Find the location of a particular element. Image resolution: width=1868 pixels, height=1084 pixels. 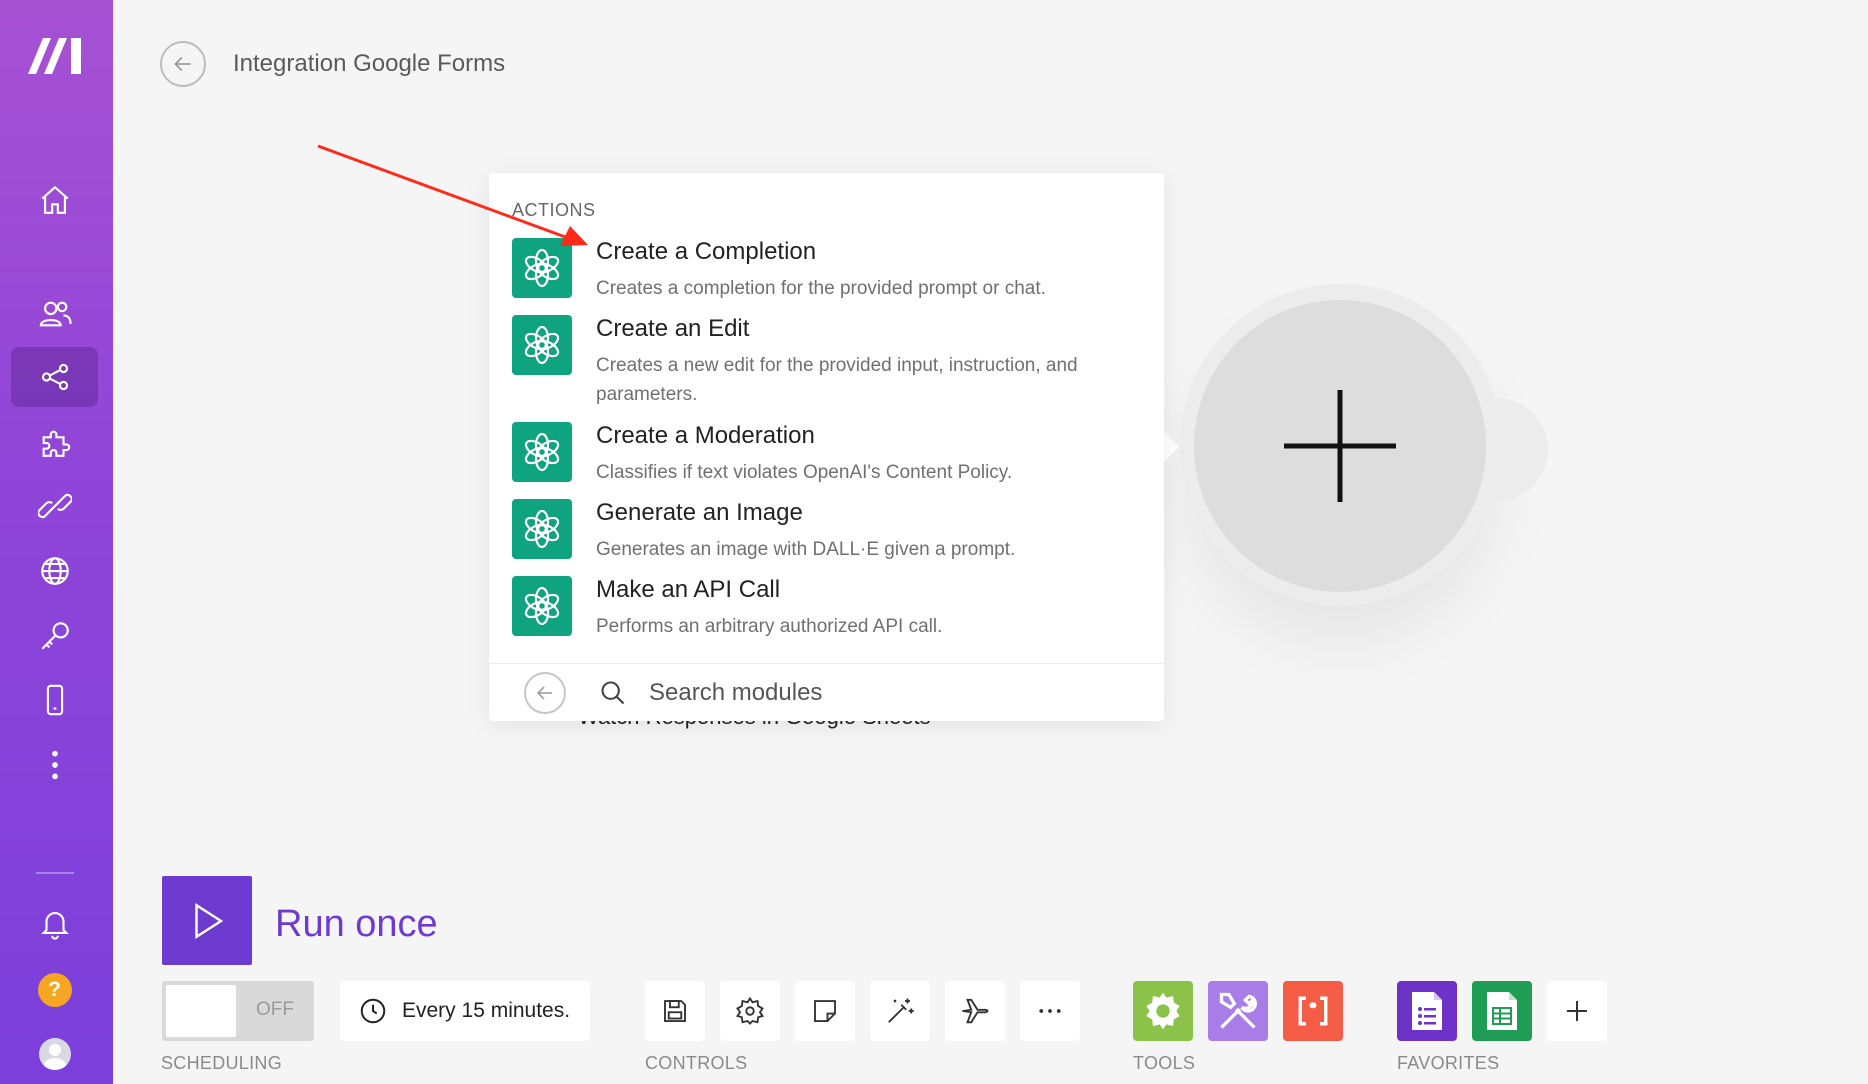

popover-footer is located at coordinates (826, 692).